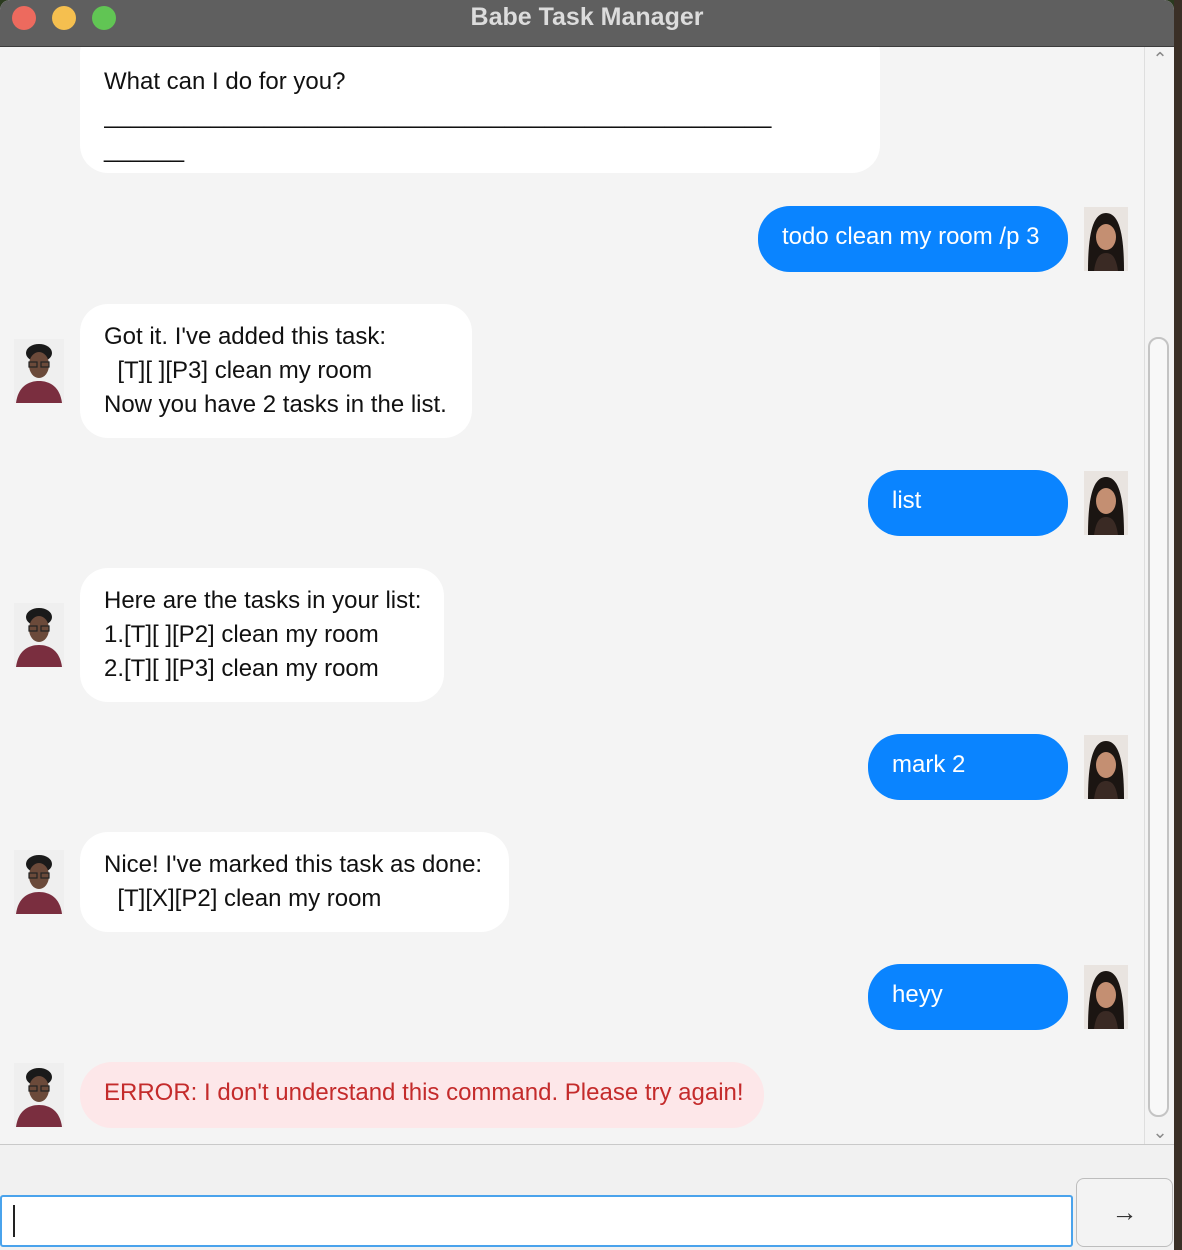 This screenshot has height=1250, width=1182. I want to click on arrow-right-icon: →, so click(1124, 1212).